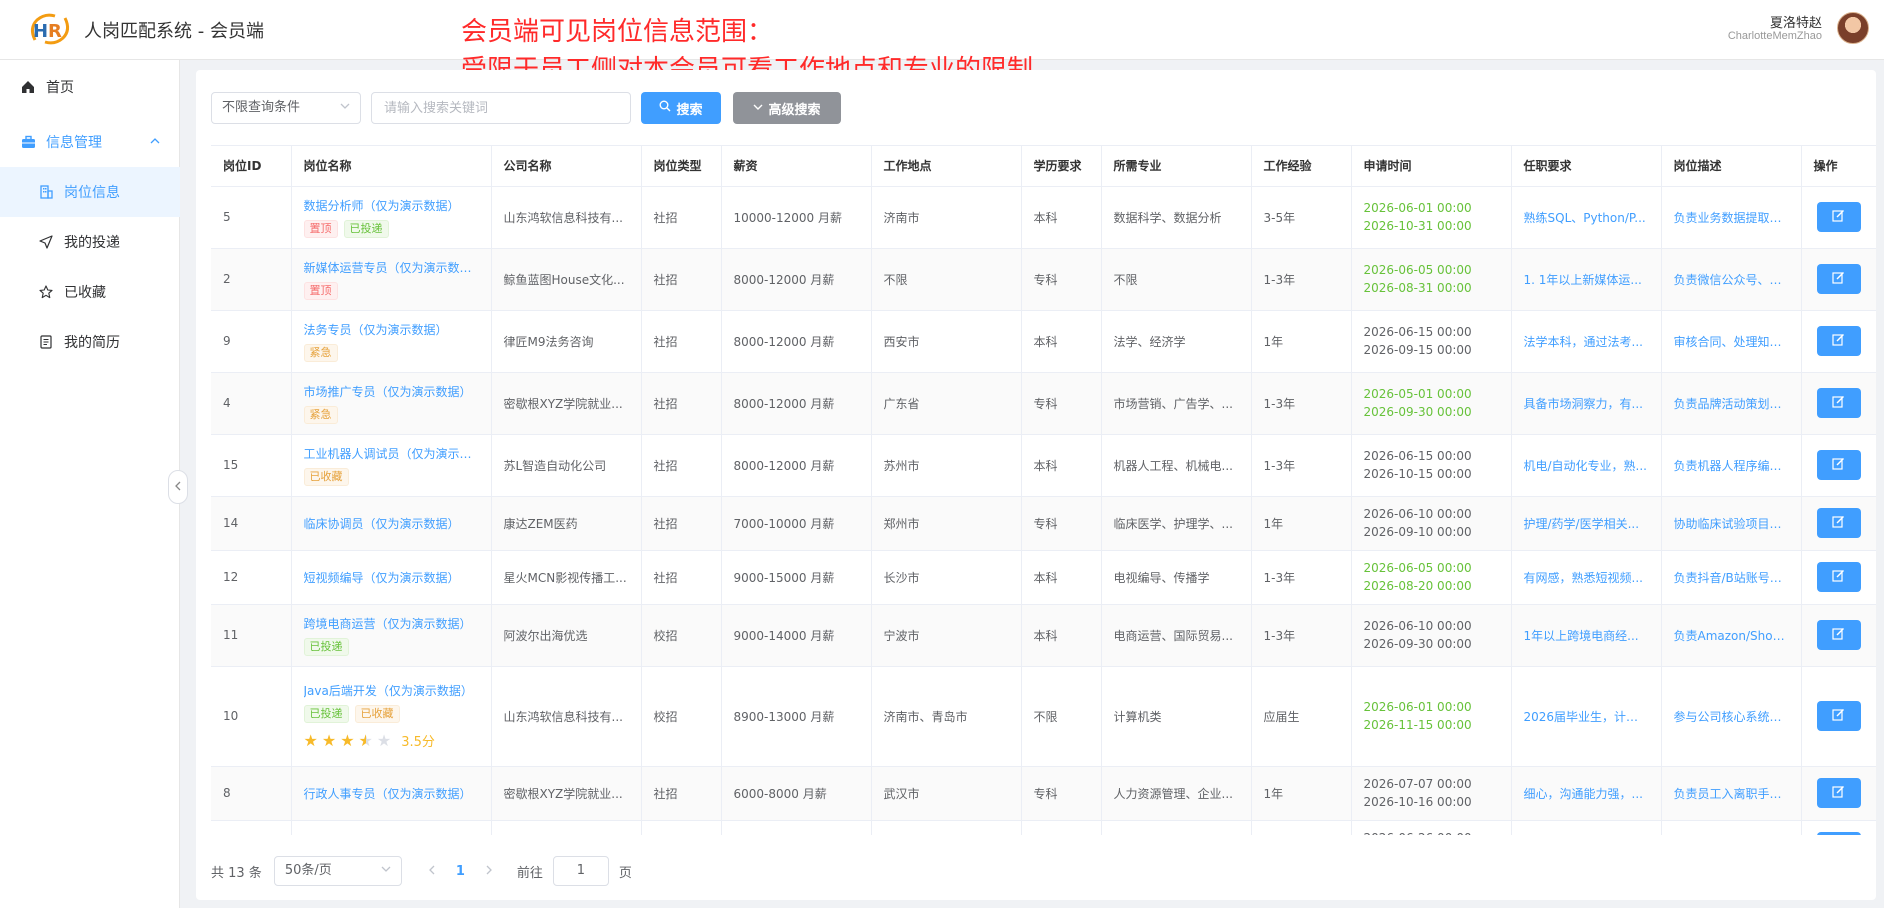 The image size is (1884, 908). I want to click on star-icon: ★, so click(329, 740).